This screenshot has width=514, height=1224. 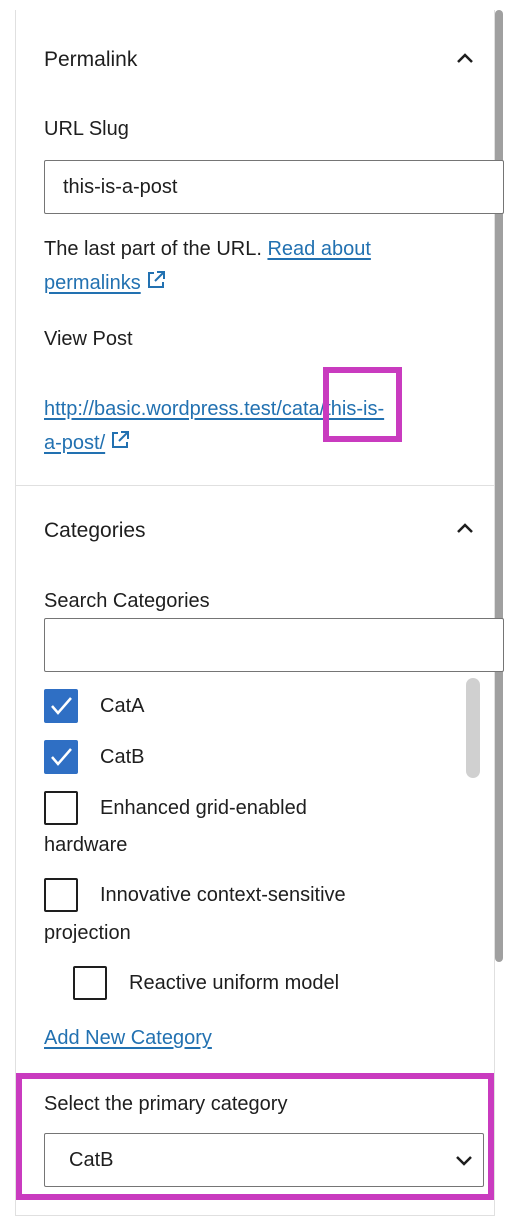 I want to click on cata-highlight-box, so click(x=362, y=404).